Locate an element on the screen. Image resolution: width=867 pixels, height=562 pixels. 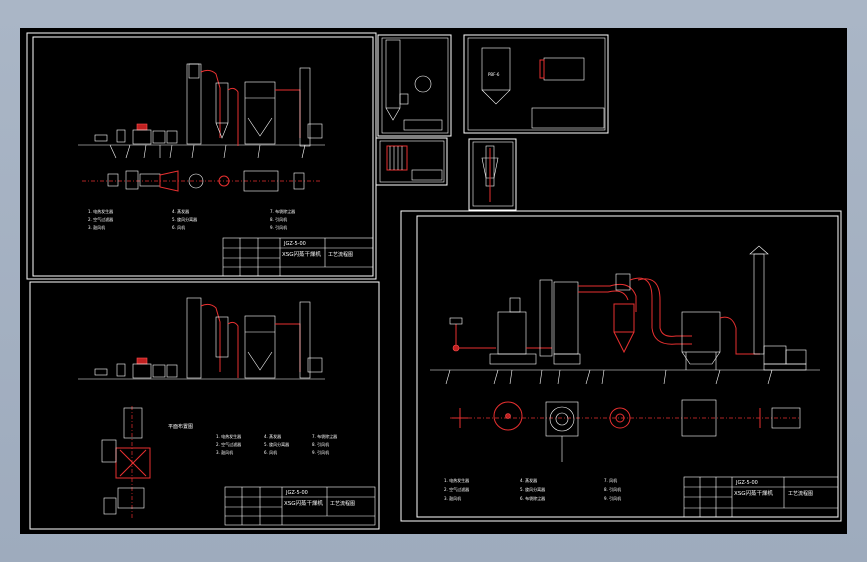
legend-item: 7. 风机 is located at coordinates (610, 480).